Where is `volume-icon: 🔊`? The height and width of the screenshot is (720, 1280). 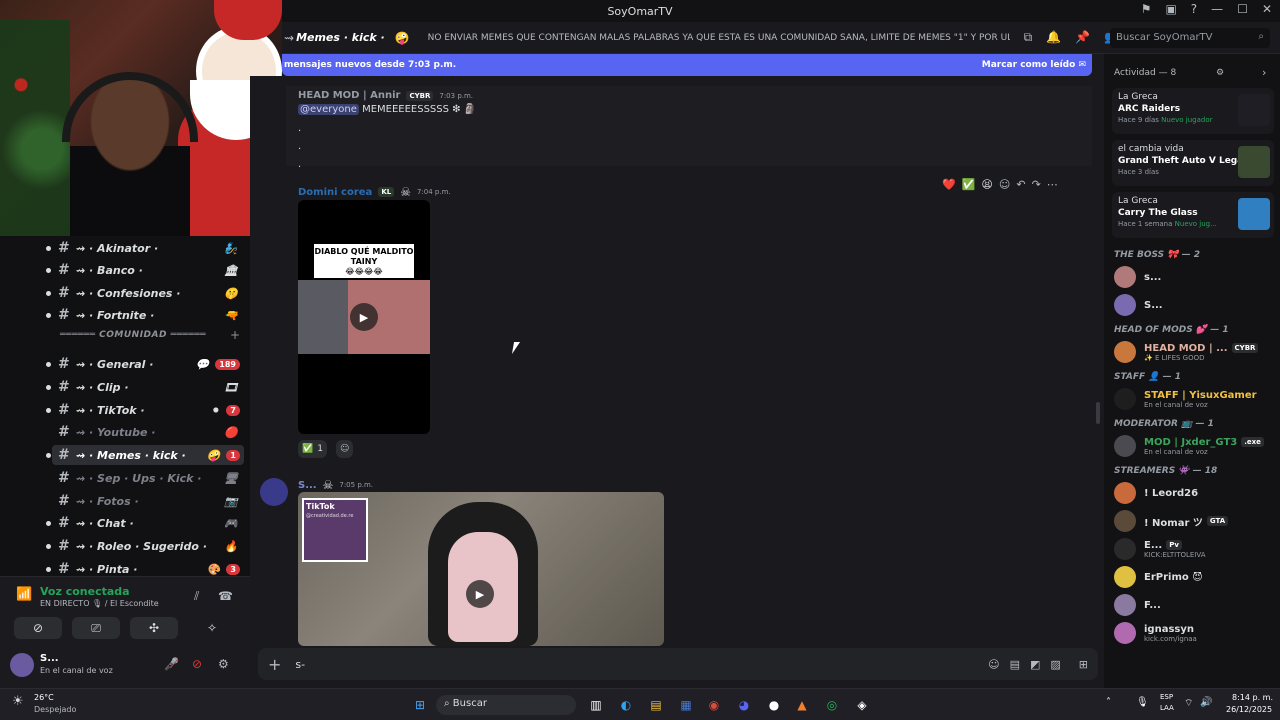 volume-icon: 🔊 is located at coordinates (1206, 702).